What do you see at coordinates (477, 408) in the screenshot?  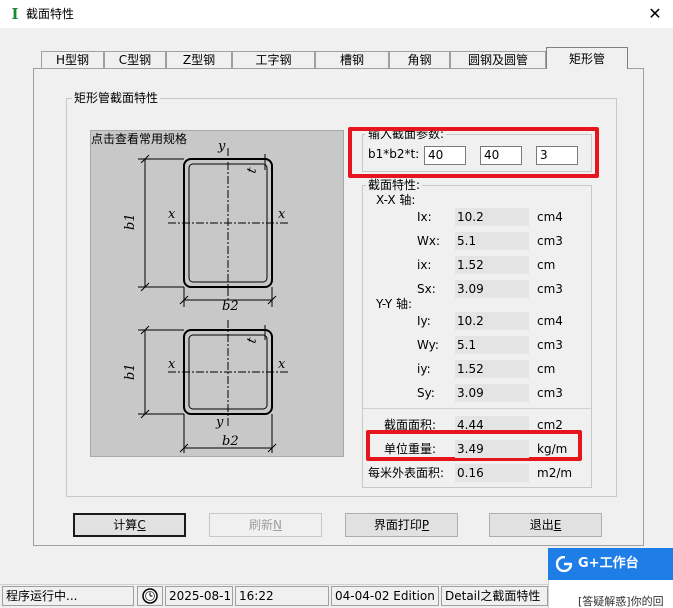 I see `properties-divider` at bounding box center [477, 408].